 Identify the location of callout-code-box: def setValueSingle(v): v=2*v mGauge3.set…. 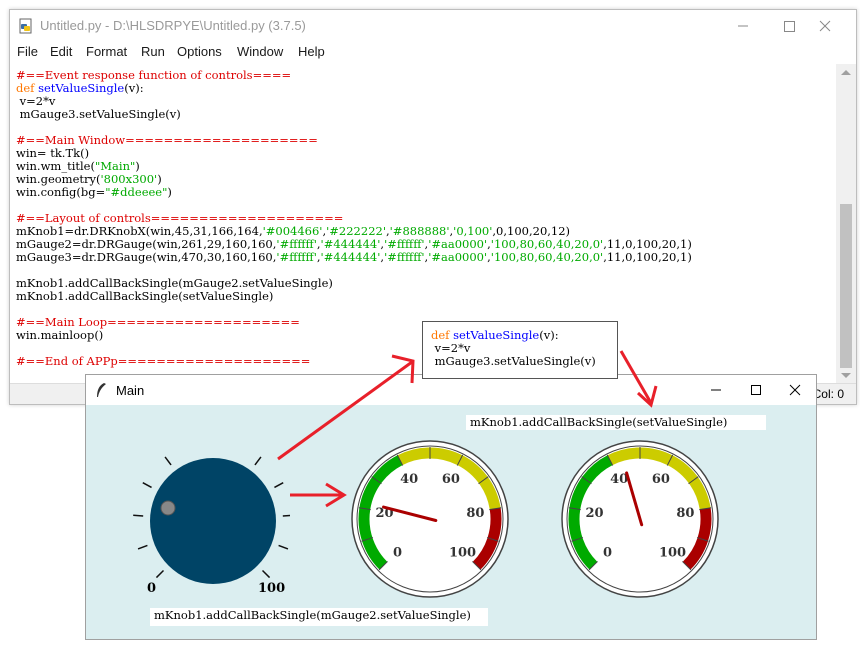
(520, 350).